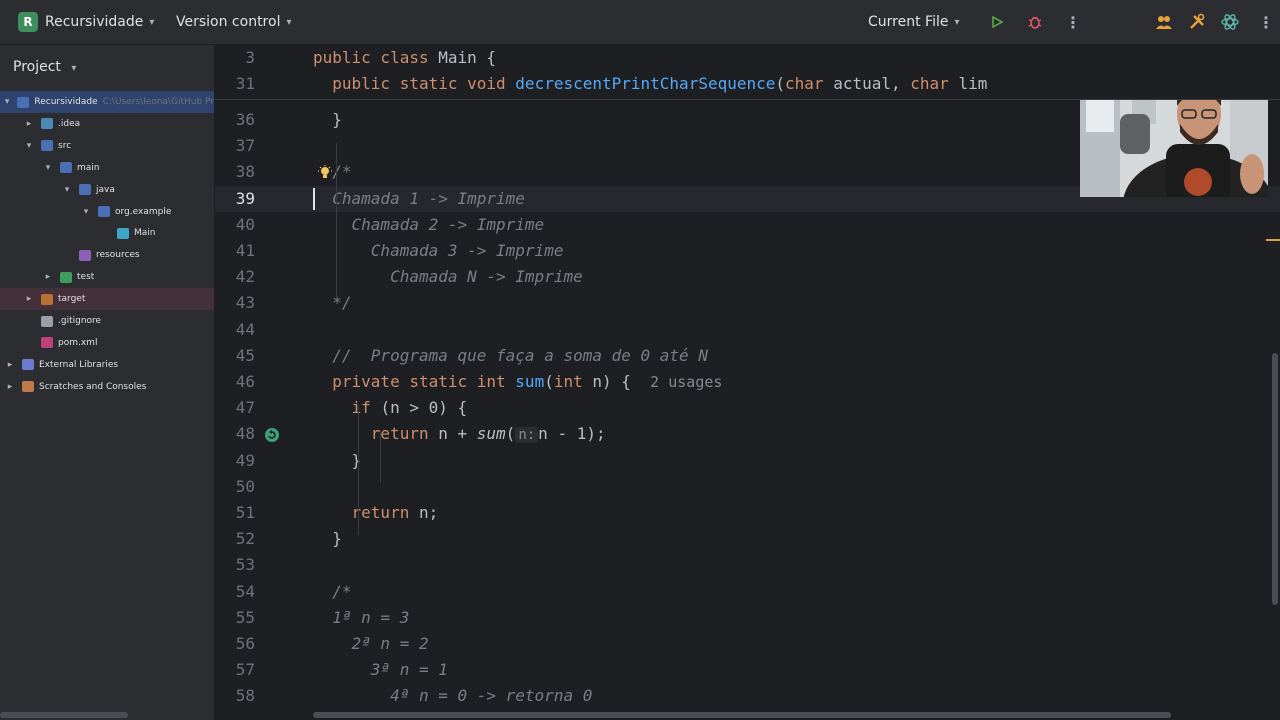  What do you see at coordinates (107, 277) in the screenshot?
I see `tree-item: ▸ test` at bounding box center [107, 277].